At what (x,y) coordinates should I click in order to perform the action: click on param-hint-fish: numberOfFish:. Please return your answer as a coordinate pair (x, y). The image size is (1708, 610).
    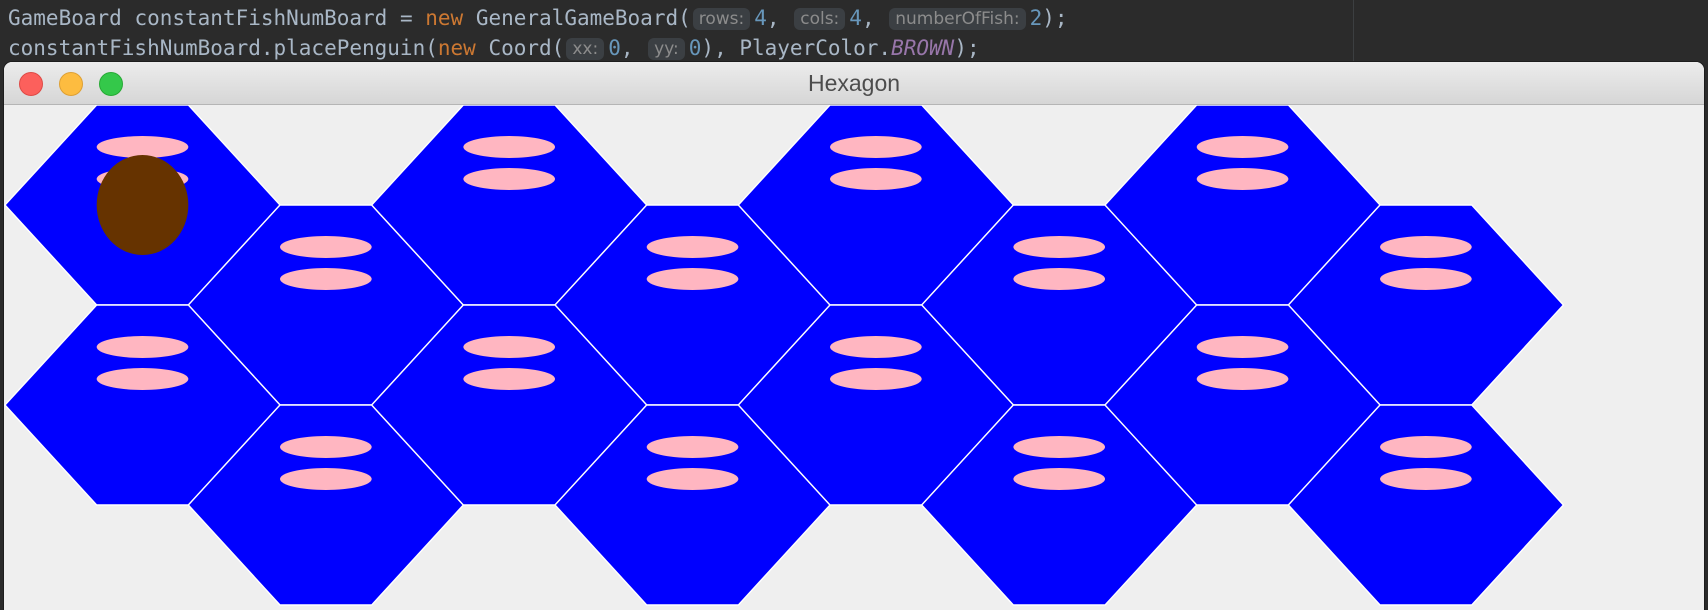
    Looking at the image, I should click on (957, 19).